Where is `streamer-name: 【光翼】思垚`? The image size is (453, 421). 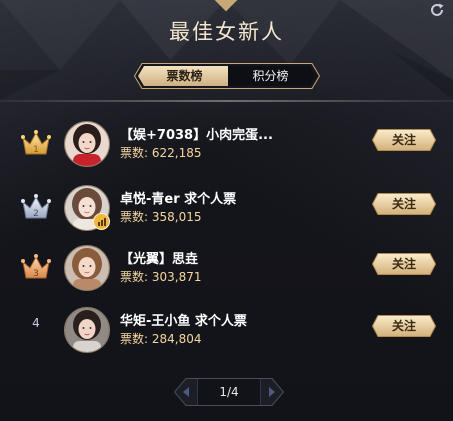
streamer-name: 【光翼】思垚 is located at coordinates (240, 257).